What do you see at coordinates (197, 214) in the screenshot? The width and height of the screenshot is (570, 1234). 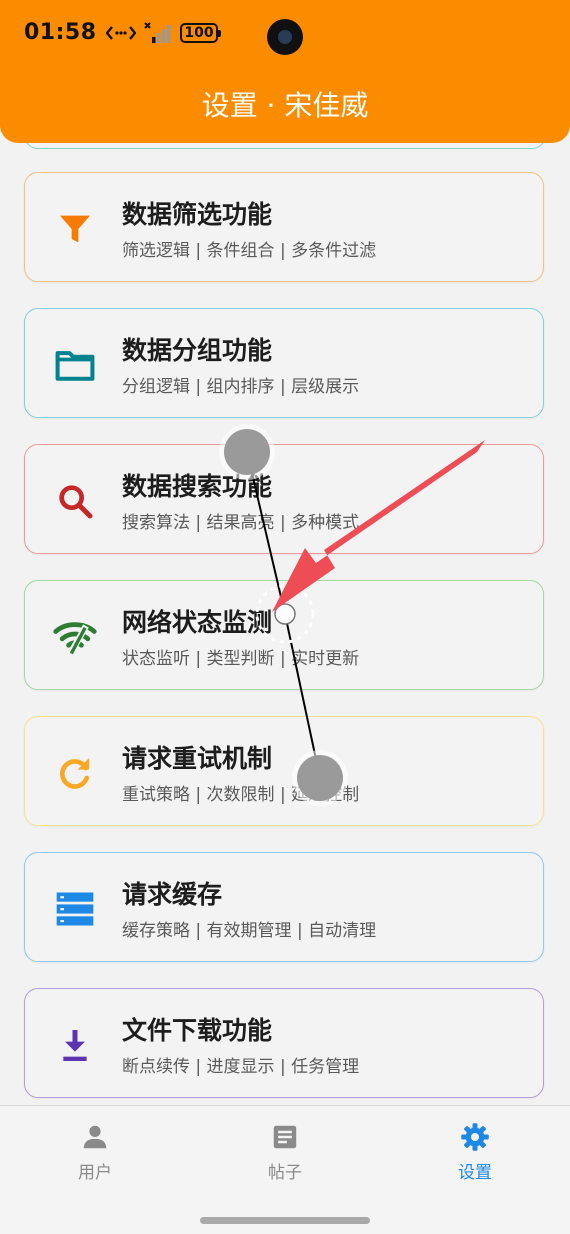 I see `feature-title: 数据筛选功能` at bounding box center [197, 214].